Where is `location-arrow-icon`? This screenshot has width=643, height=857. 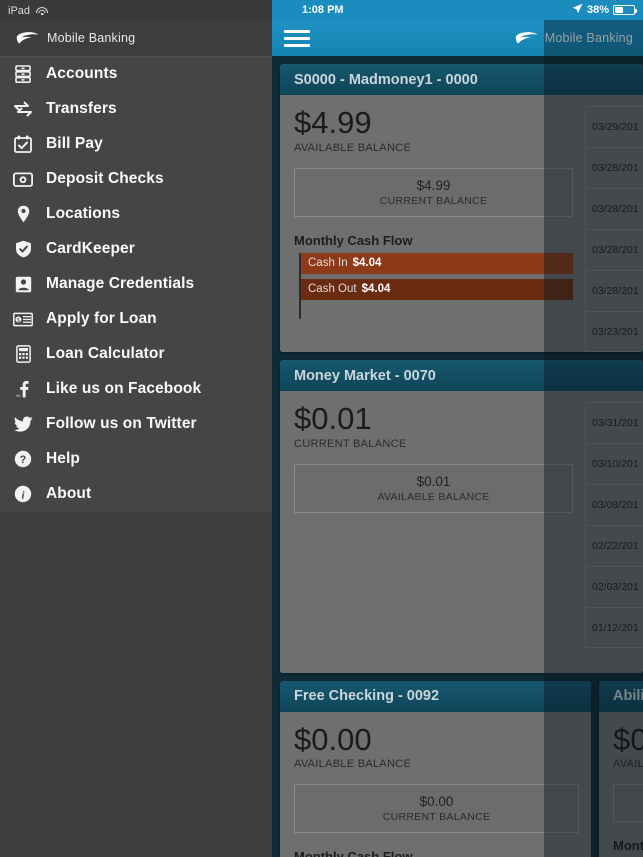
location-arrow-icon is located at coordinates (577, 10).